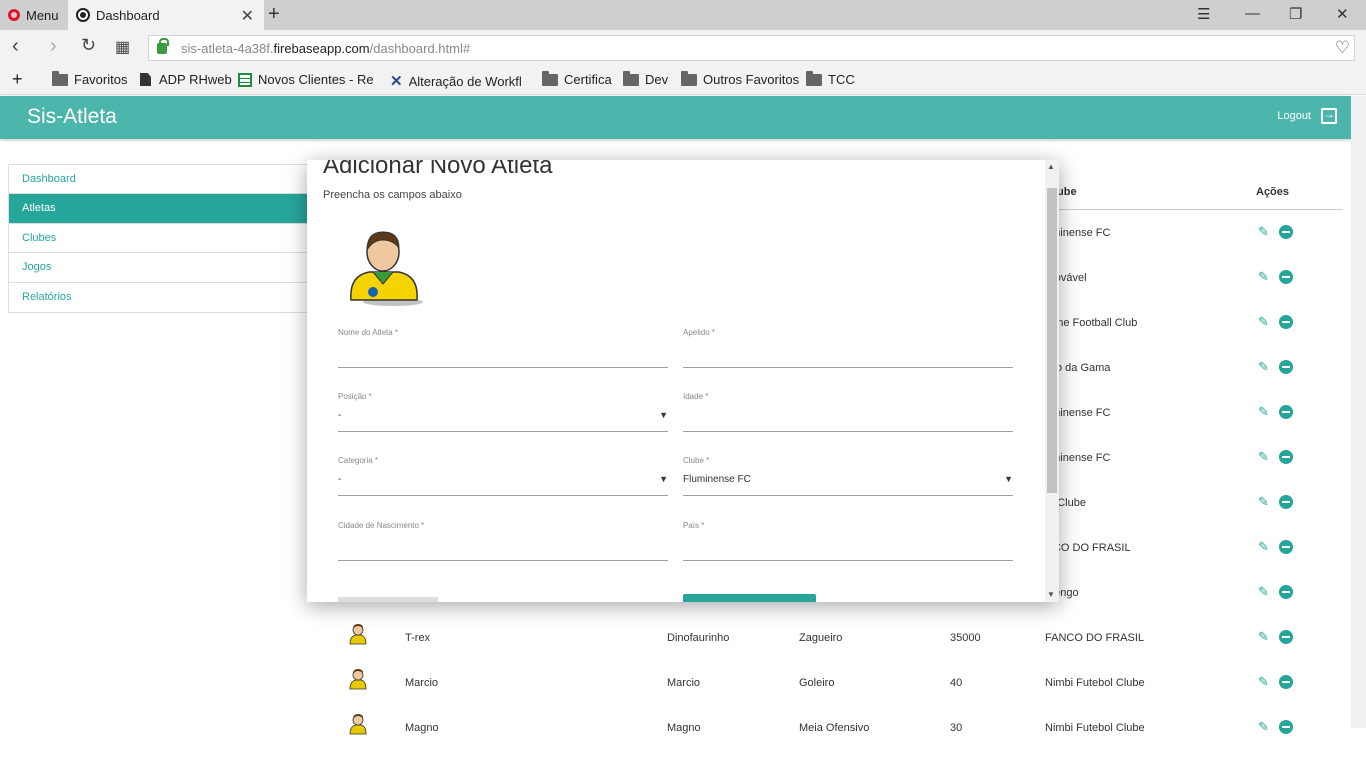 The height and width of the screenshot is (758, 1366). What do you see at coordinates (1294, 116) in the screenshot?
I see `logout-label: Logout` at bounding box center [1294, 116].